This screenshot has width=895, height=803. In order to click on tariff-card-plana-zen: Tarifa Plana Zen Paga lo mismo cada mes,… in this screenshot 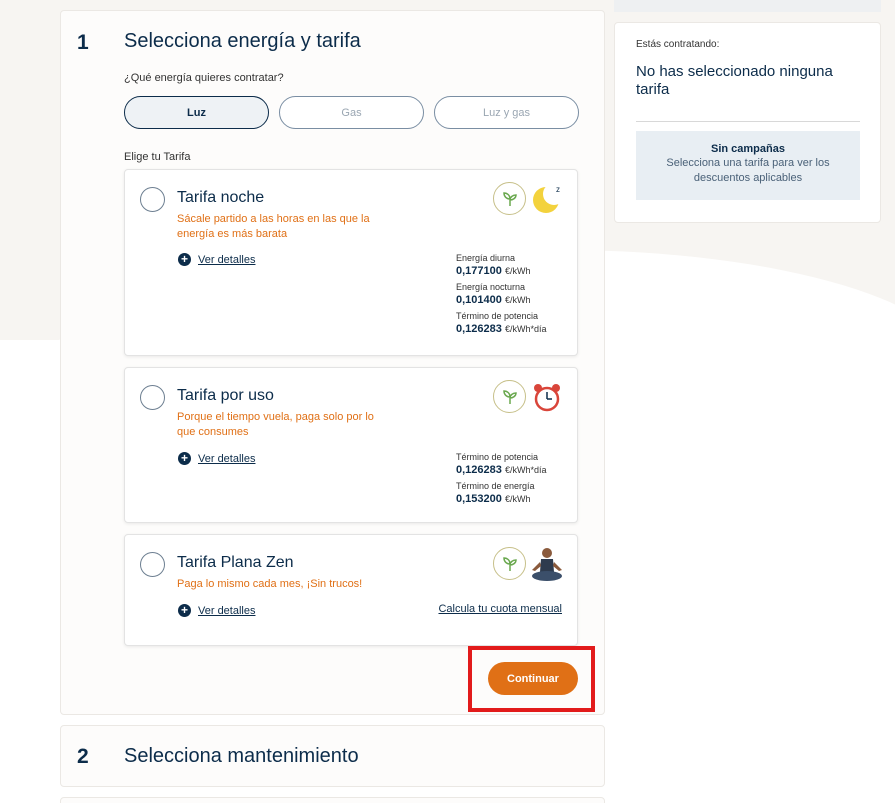, I will do `click(351, 590)`.